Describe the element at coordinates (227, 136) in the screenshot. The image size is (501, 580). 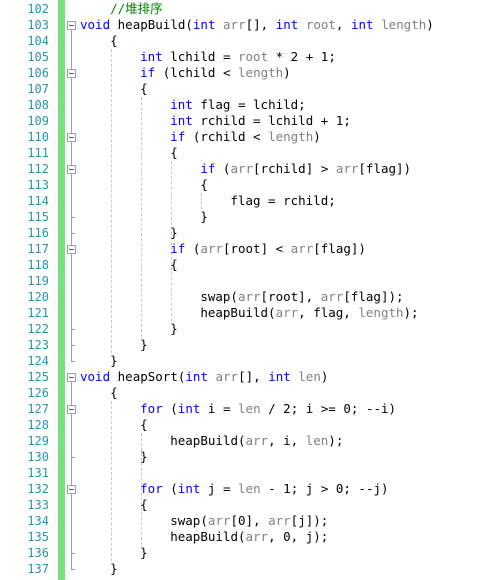
I see `code-token-plain: (rchild <` at that location.